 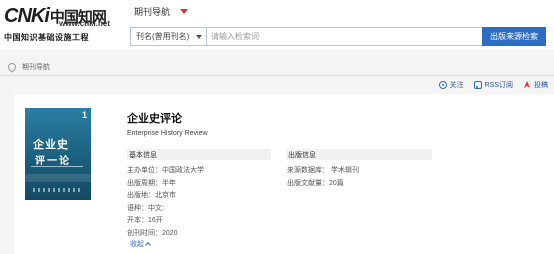 I want to click on logo-wordmark: CNKi, so click(x=27, y=15).